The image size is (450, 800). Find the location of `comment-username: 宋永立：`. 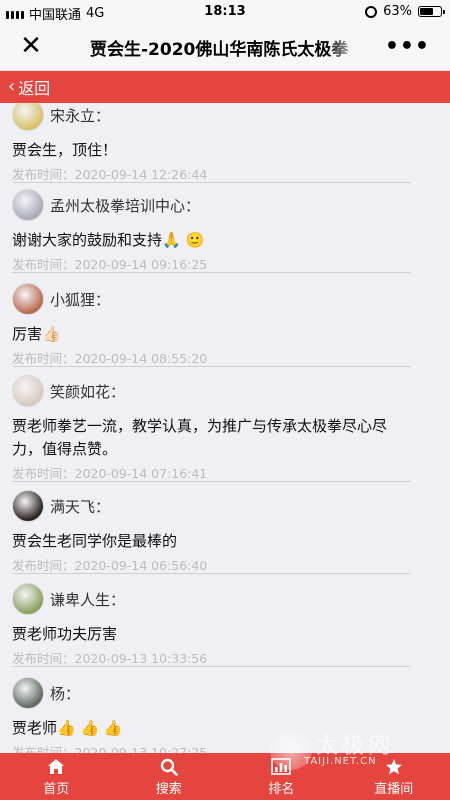

comment-username: 宋永立： is located at coordinates (80, 115).